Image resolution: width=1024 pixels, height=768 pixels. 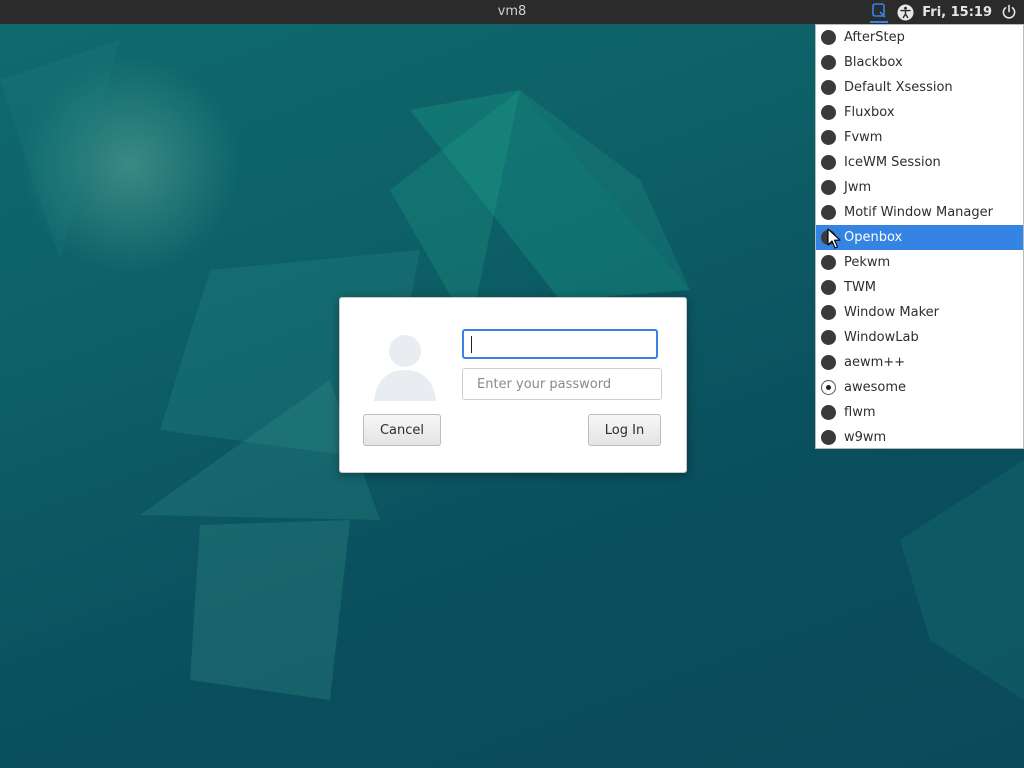 I want to click on session-item-awesome: awesome, so click(x=919, y=387).